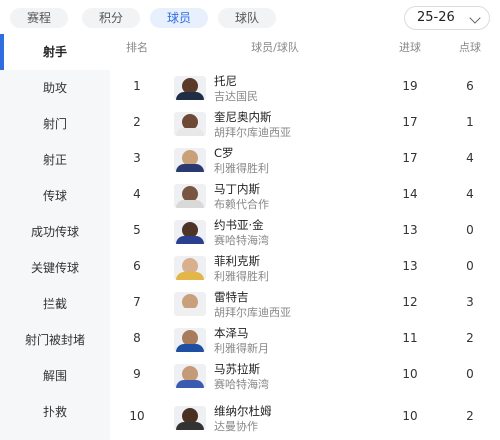  I want to click on sidebar-item-shots: 射门, so click(55, 124).